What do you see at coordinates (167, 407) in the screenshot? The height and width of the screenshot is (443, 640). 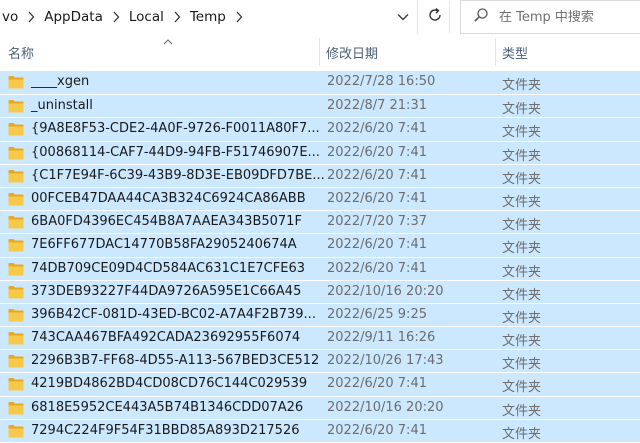 I see `file-name: 6818E5952CE443A5B74B1346CDD07A26` at bounding box center [167, 407].